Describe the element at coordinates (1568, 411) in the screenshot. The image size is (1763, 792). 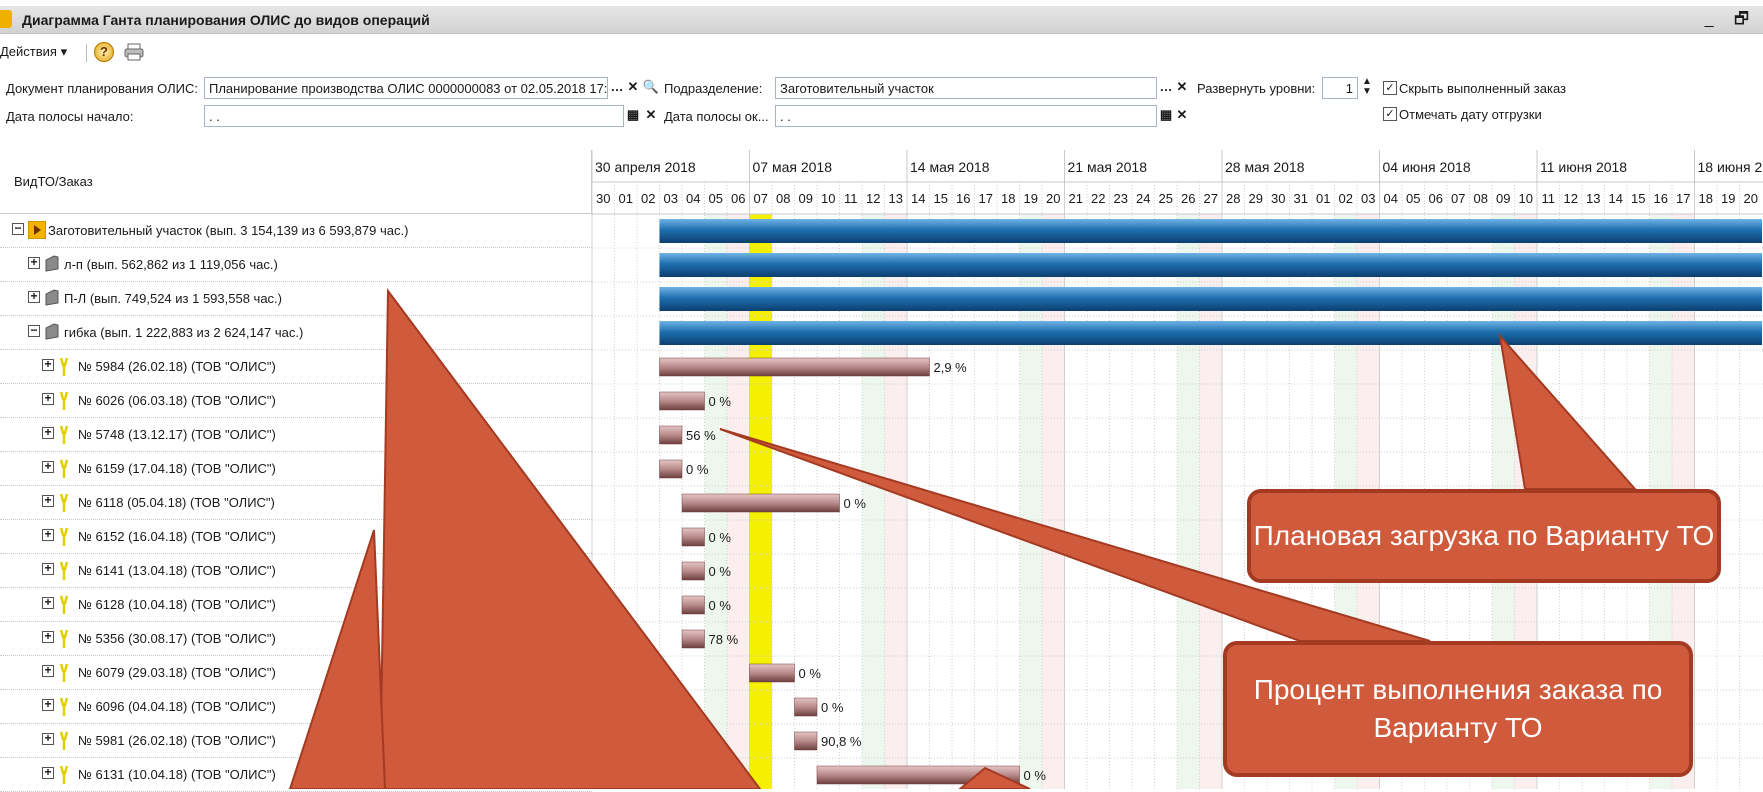
I see `arrow-plan-load` at that location.